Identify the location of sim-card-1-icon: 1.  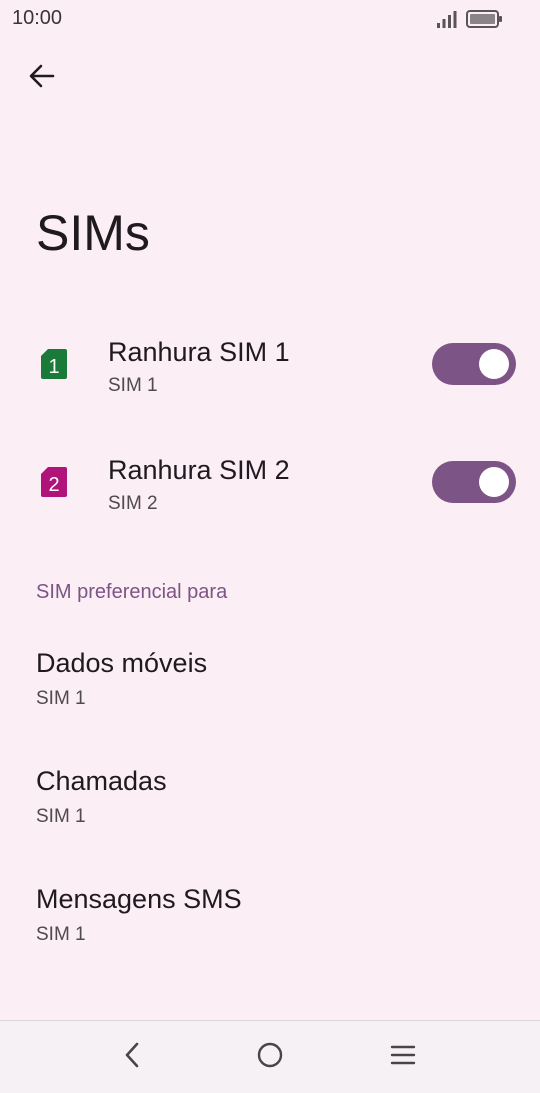
(54, 364).